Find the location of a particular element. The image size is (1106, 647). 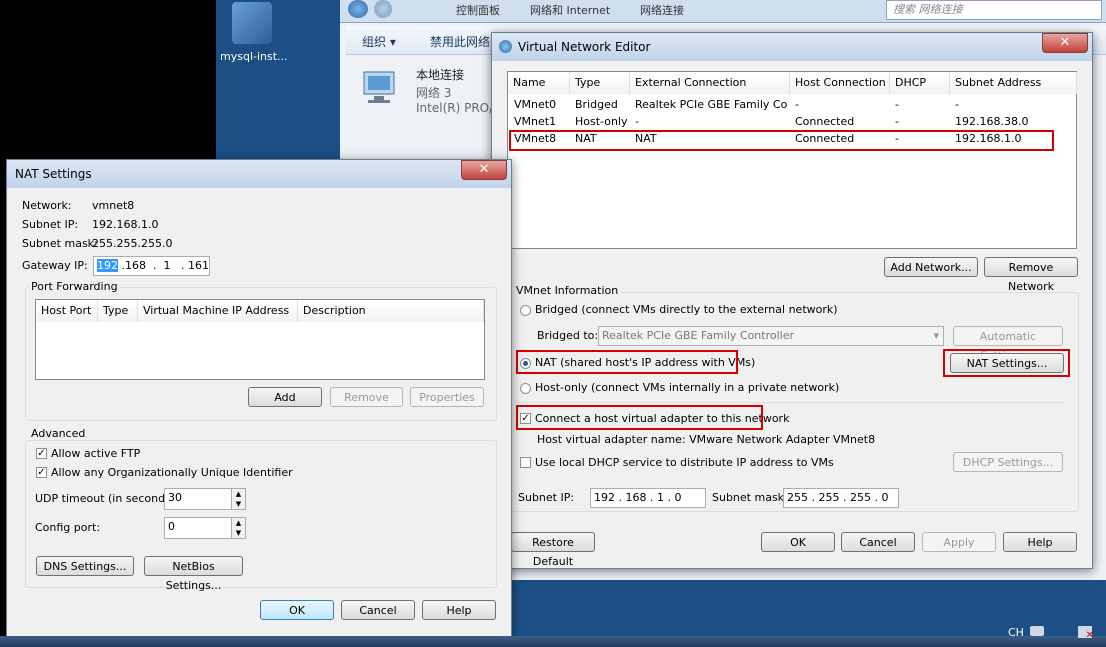

pf-col-vm-ip: Virtual Machine IP Address is located at coordinates (218, 311).